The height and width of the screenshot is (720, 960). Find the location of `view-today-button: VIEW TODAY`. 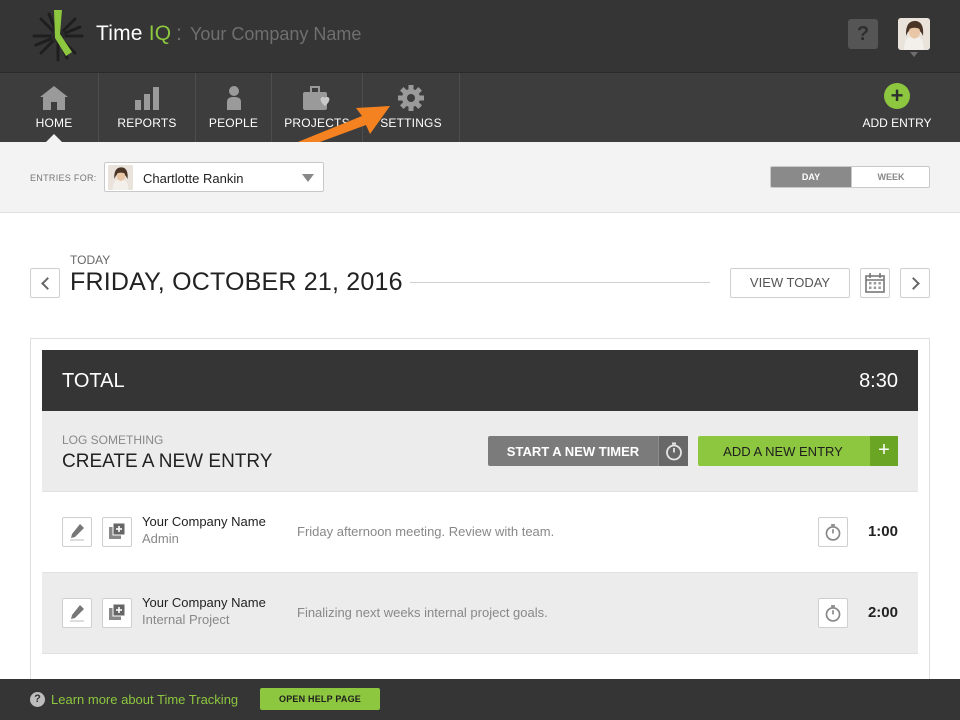

view-today-button: VIEW TODAY is located at coordinates (790, 283).